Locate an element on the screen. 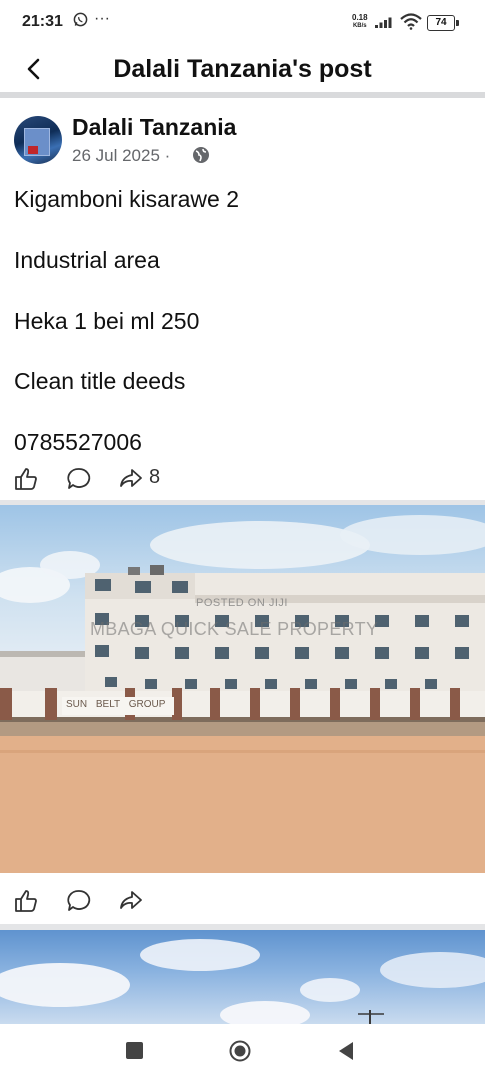 The height and width of the screenshot is (1080, 485). header-divider is located at coordinates (242, 95).